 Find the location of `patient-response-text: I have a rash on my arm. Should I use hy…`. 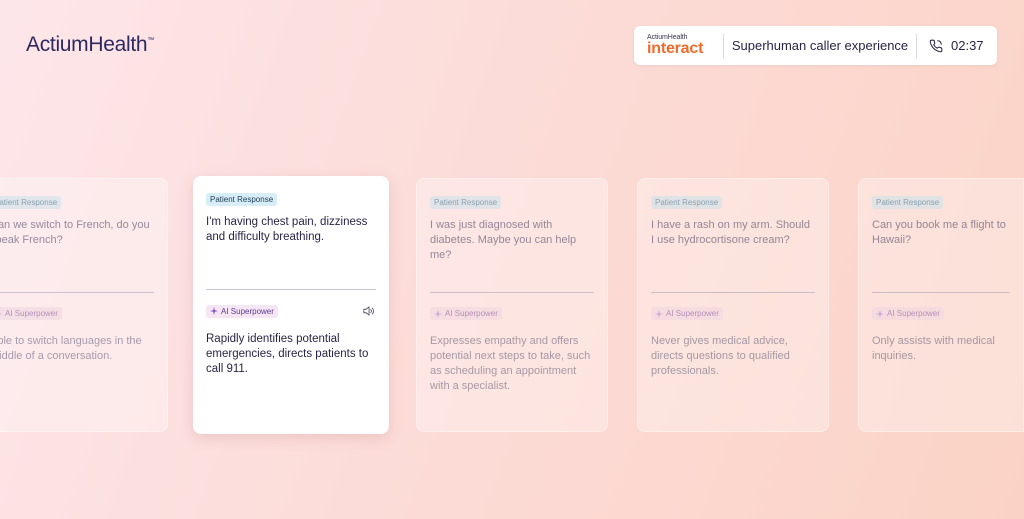

patient-response-text: I have a rash on my arm. Should I use hy… is located at coordinates (730, 232).